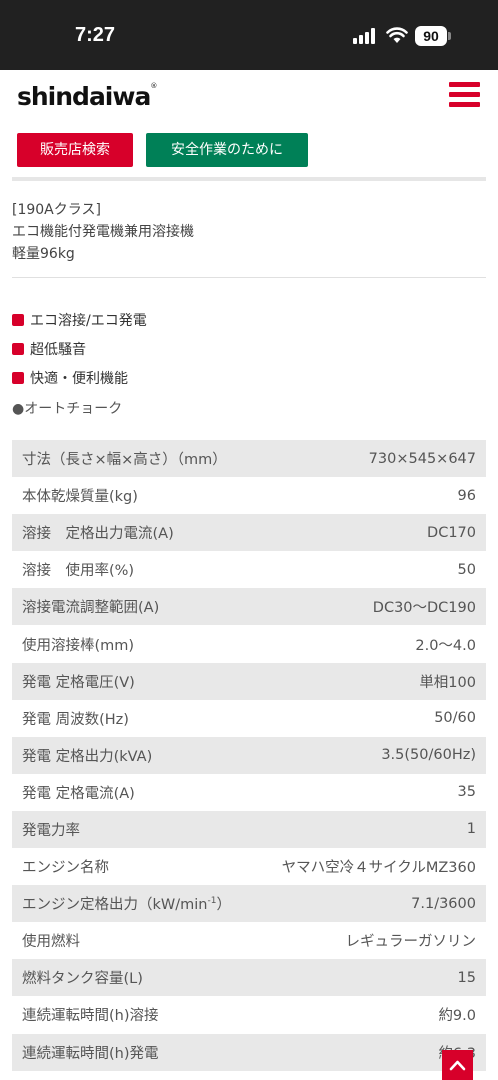 The image size is (498, 1080). I want to click on spec-row: 溶接 定格出力電流(A) DC170, so click(249, 533).